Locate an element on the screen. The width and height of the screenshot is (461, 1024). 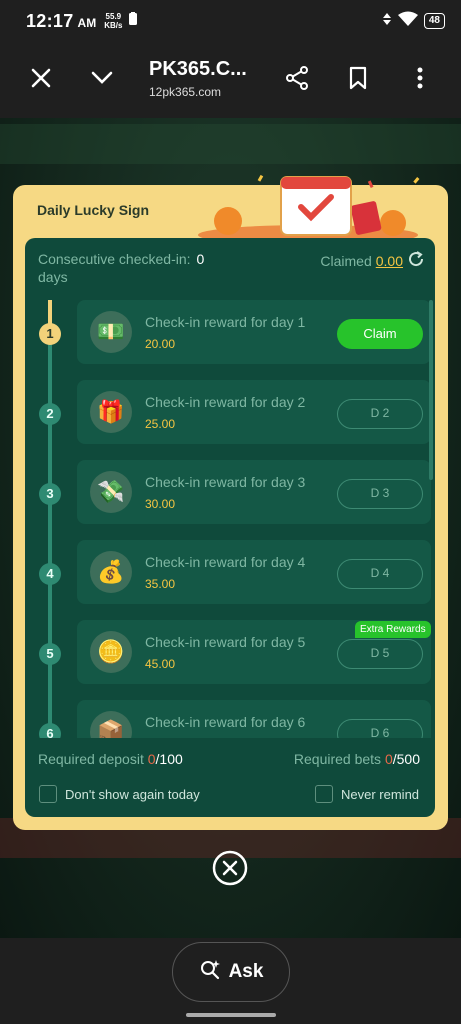
chevron-down-icon is located at coordinates (102, 80).